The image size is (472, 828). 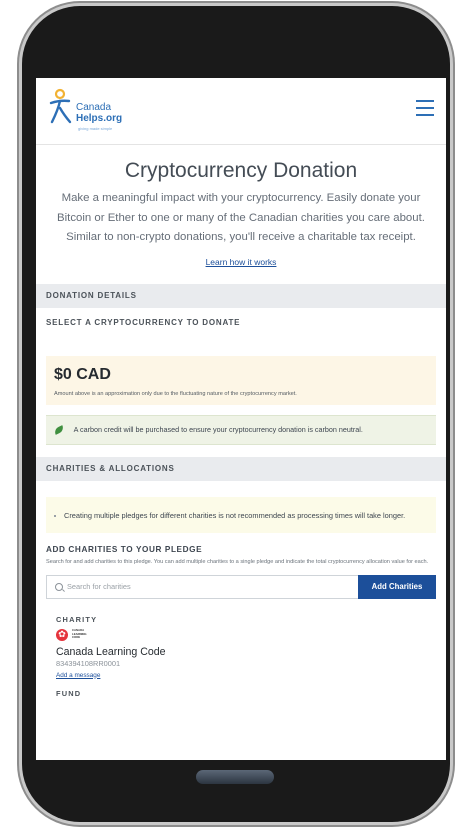 I want to click on logo-tagline: giving made simple, so click(x=95, y=128).